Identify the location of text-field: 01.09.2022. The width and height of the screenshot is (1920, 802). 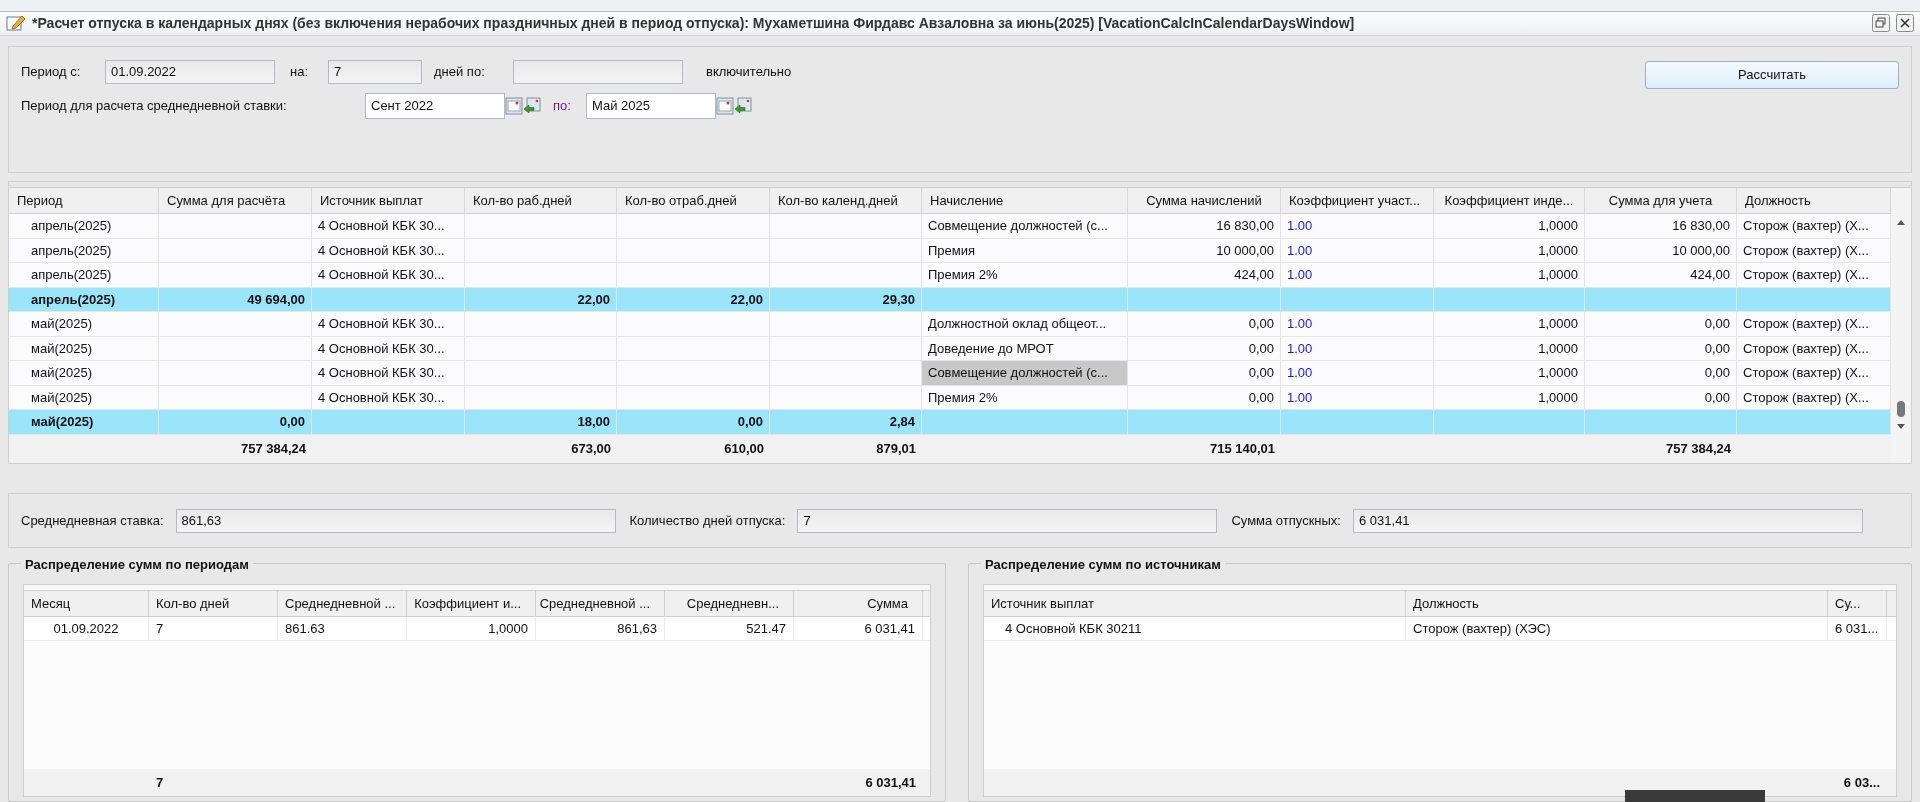
(190, 72).